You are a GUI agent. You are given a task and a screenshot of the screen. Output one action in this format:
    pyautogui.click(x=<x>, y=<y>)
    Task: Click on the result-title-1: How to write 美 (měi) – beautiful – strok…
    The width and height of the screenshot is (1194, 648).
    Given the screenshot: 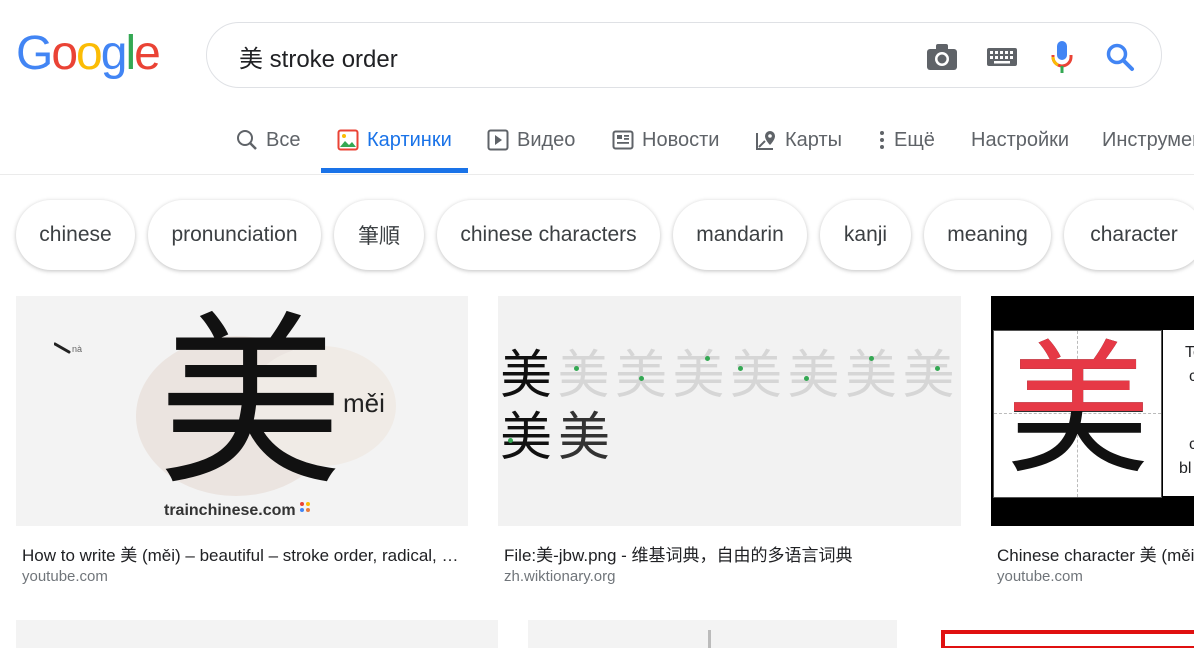 What is the action you would take?
    pyautogui.click(x=242, y=553)
    